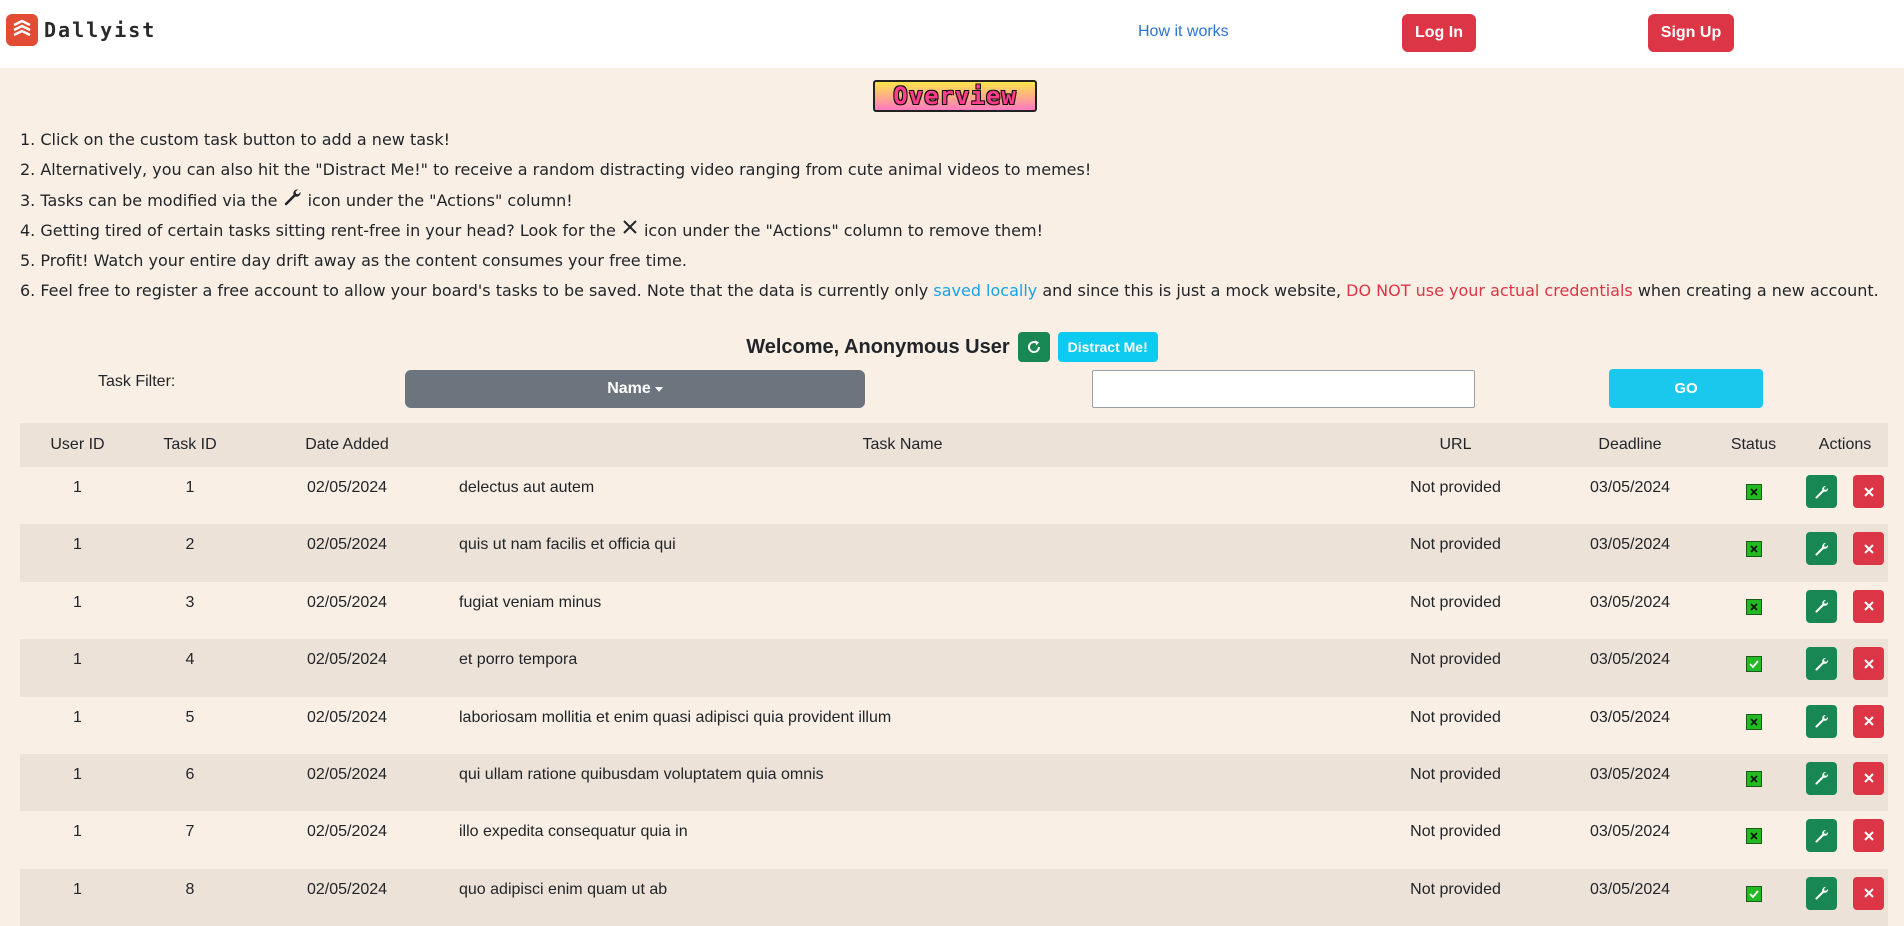 This screenshot has height=926, width=1904. Describe the element at coordinates (1455, 496) in the screenshot. I see `cell-url: Not provided` at that location.